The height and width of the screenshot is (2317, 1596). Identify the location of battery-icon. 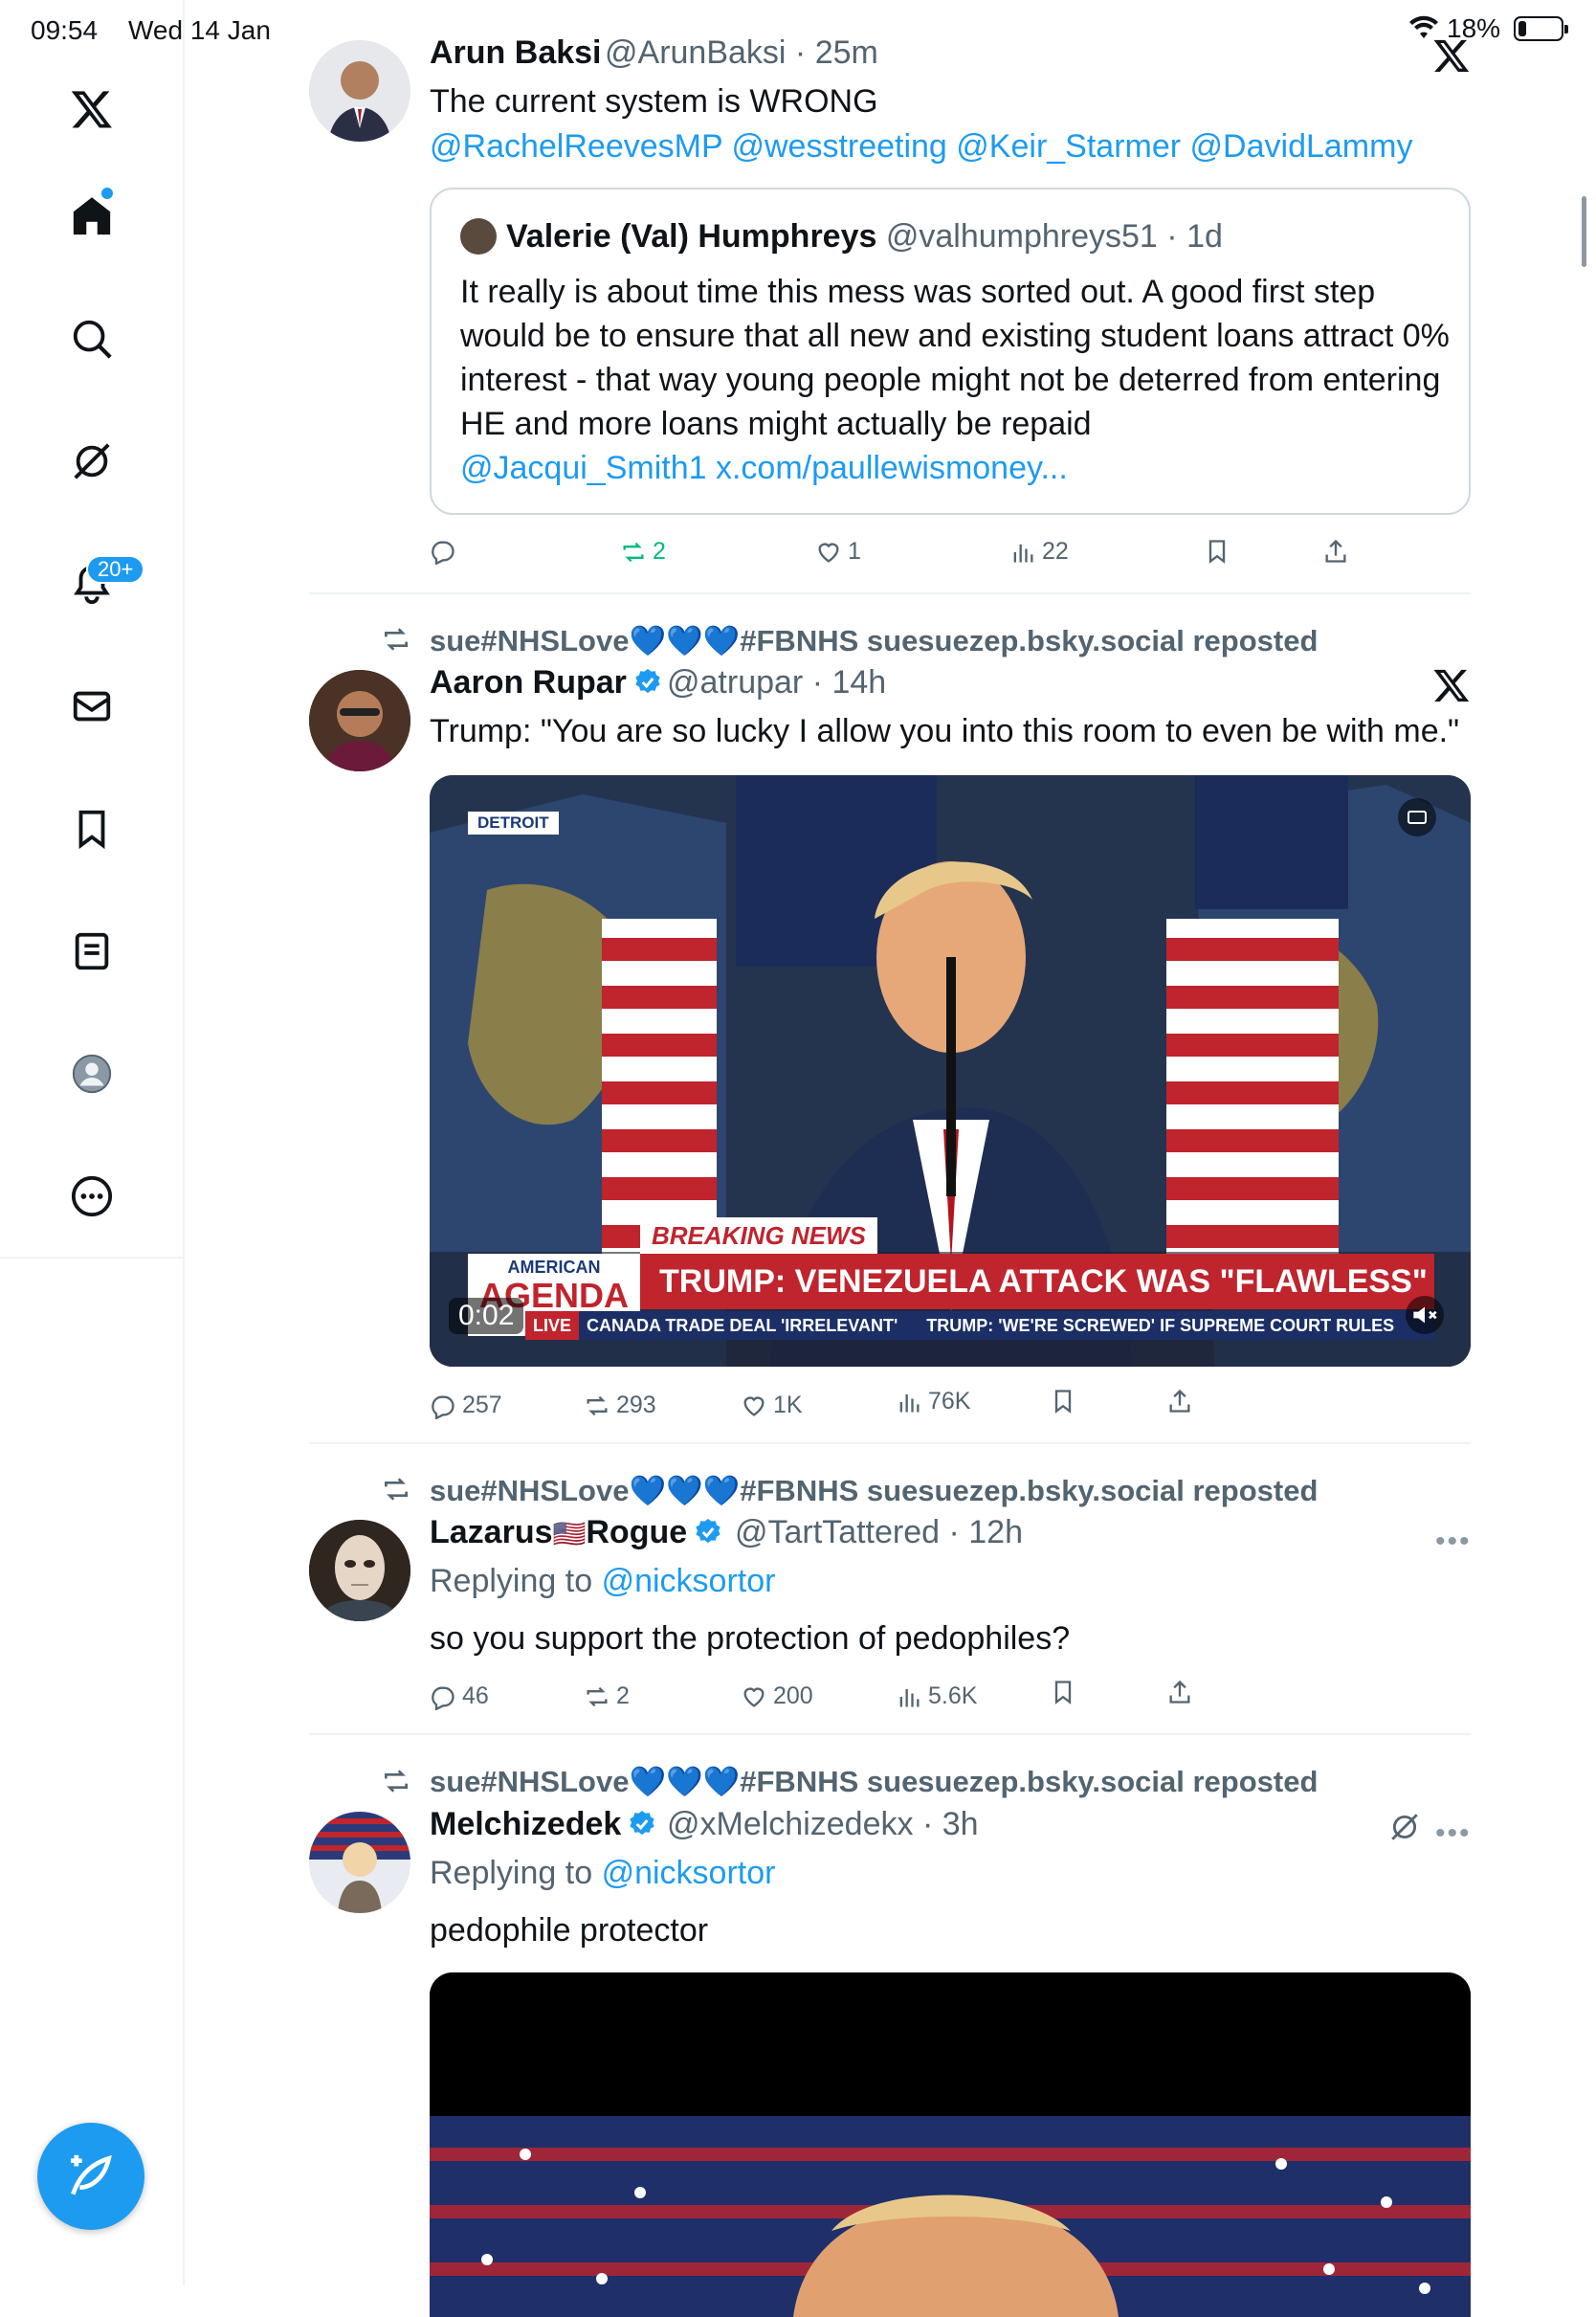
(1541, 28).